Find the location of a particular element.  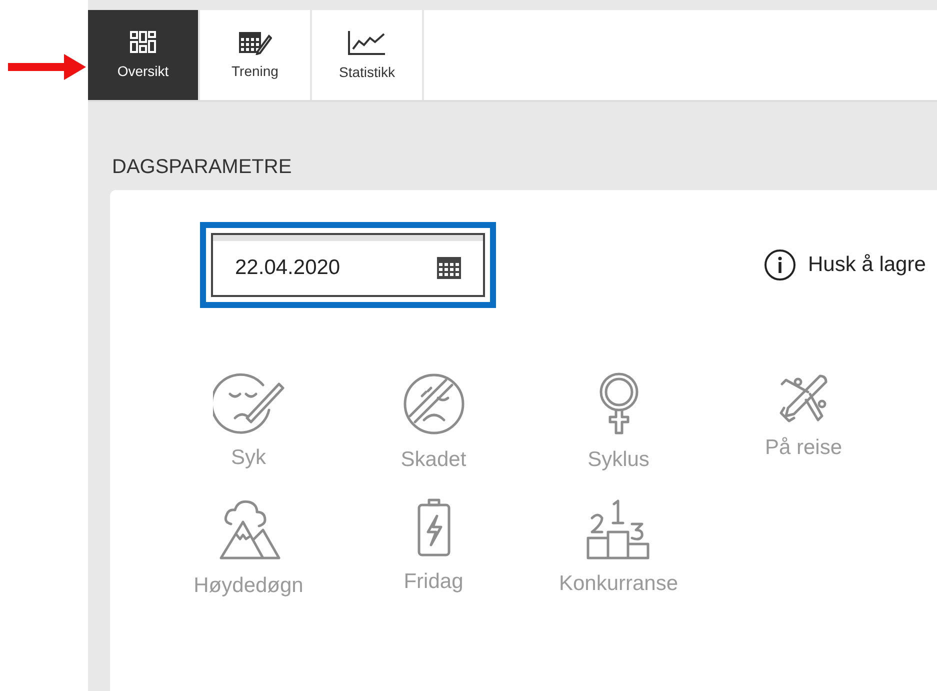

airplane-icon is located at coordinates (804, 398).